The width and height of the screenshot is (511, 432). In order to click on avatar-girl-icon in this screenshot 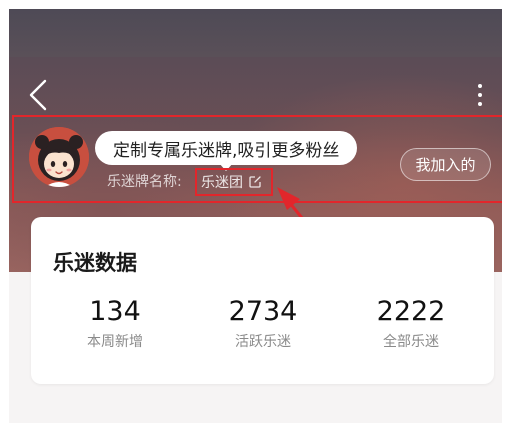, I will do `click(59, 157)`.